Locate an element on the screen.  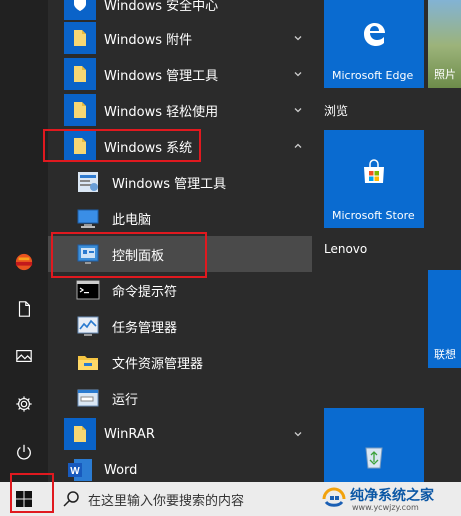
document-icon is located at coordinates (24, 309).